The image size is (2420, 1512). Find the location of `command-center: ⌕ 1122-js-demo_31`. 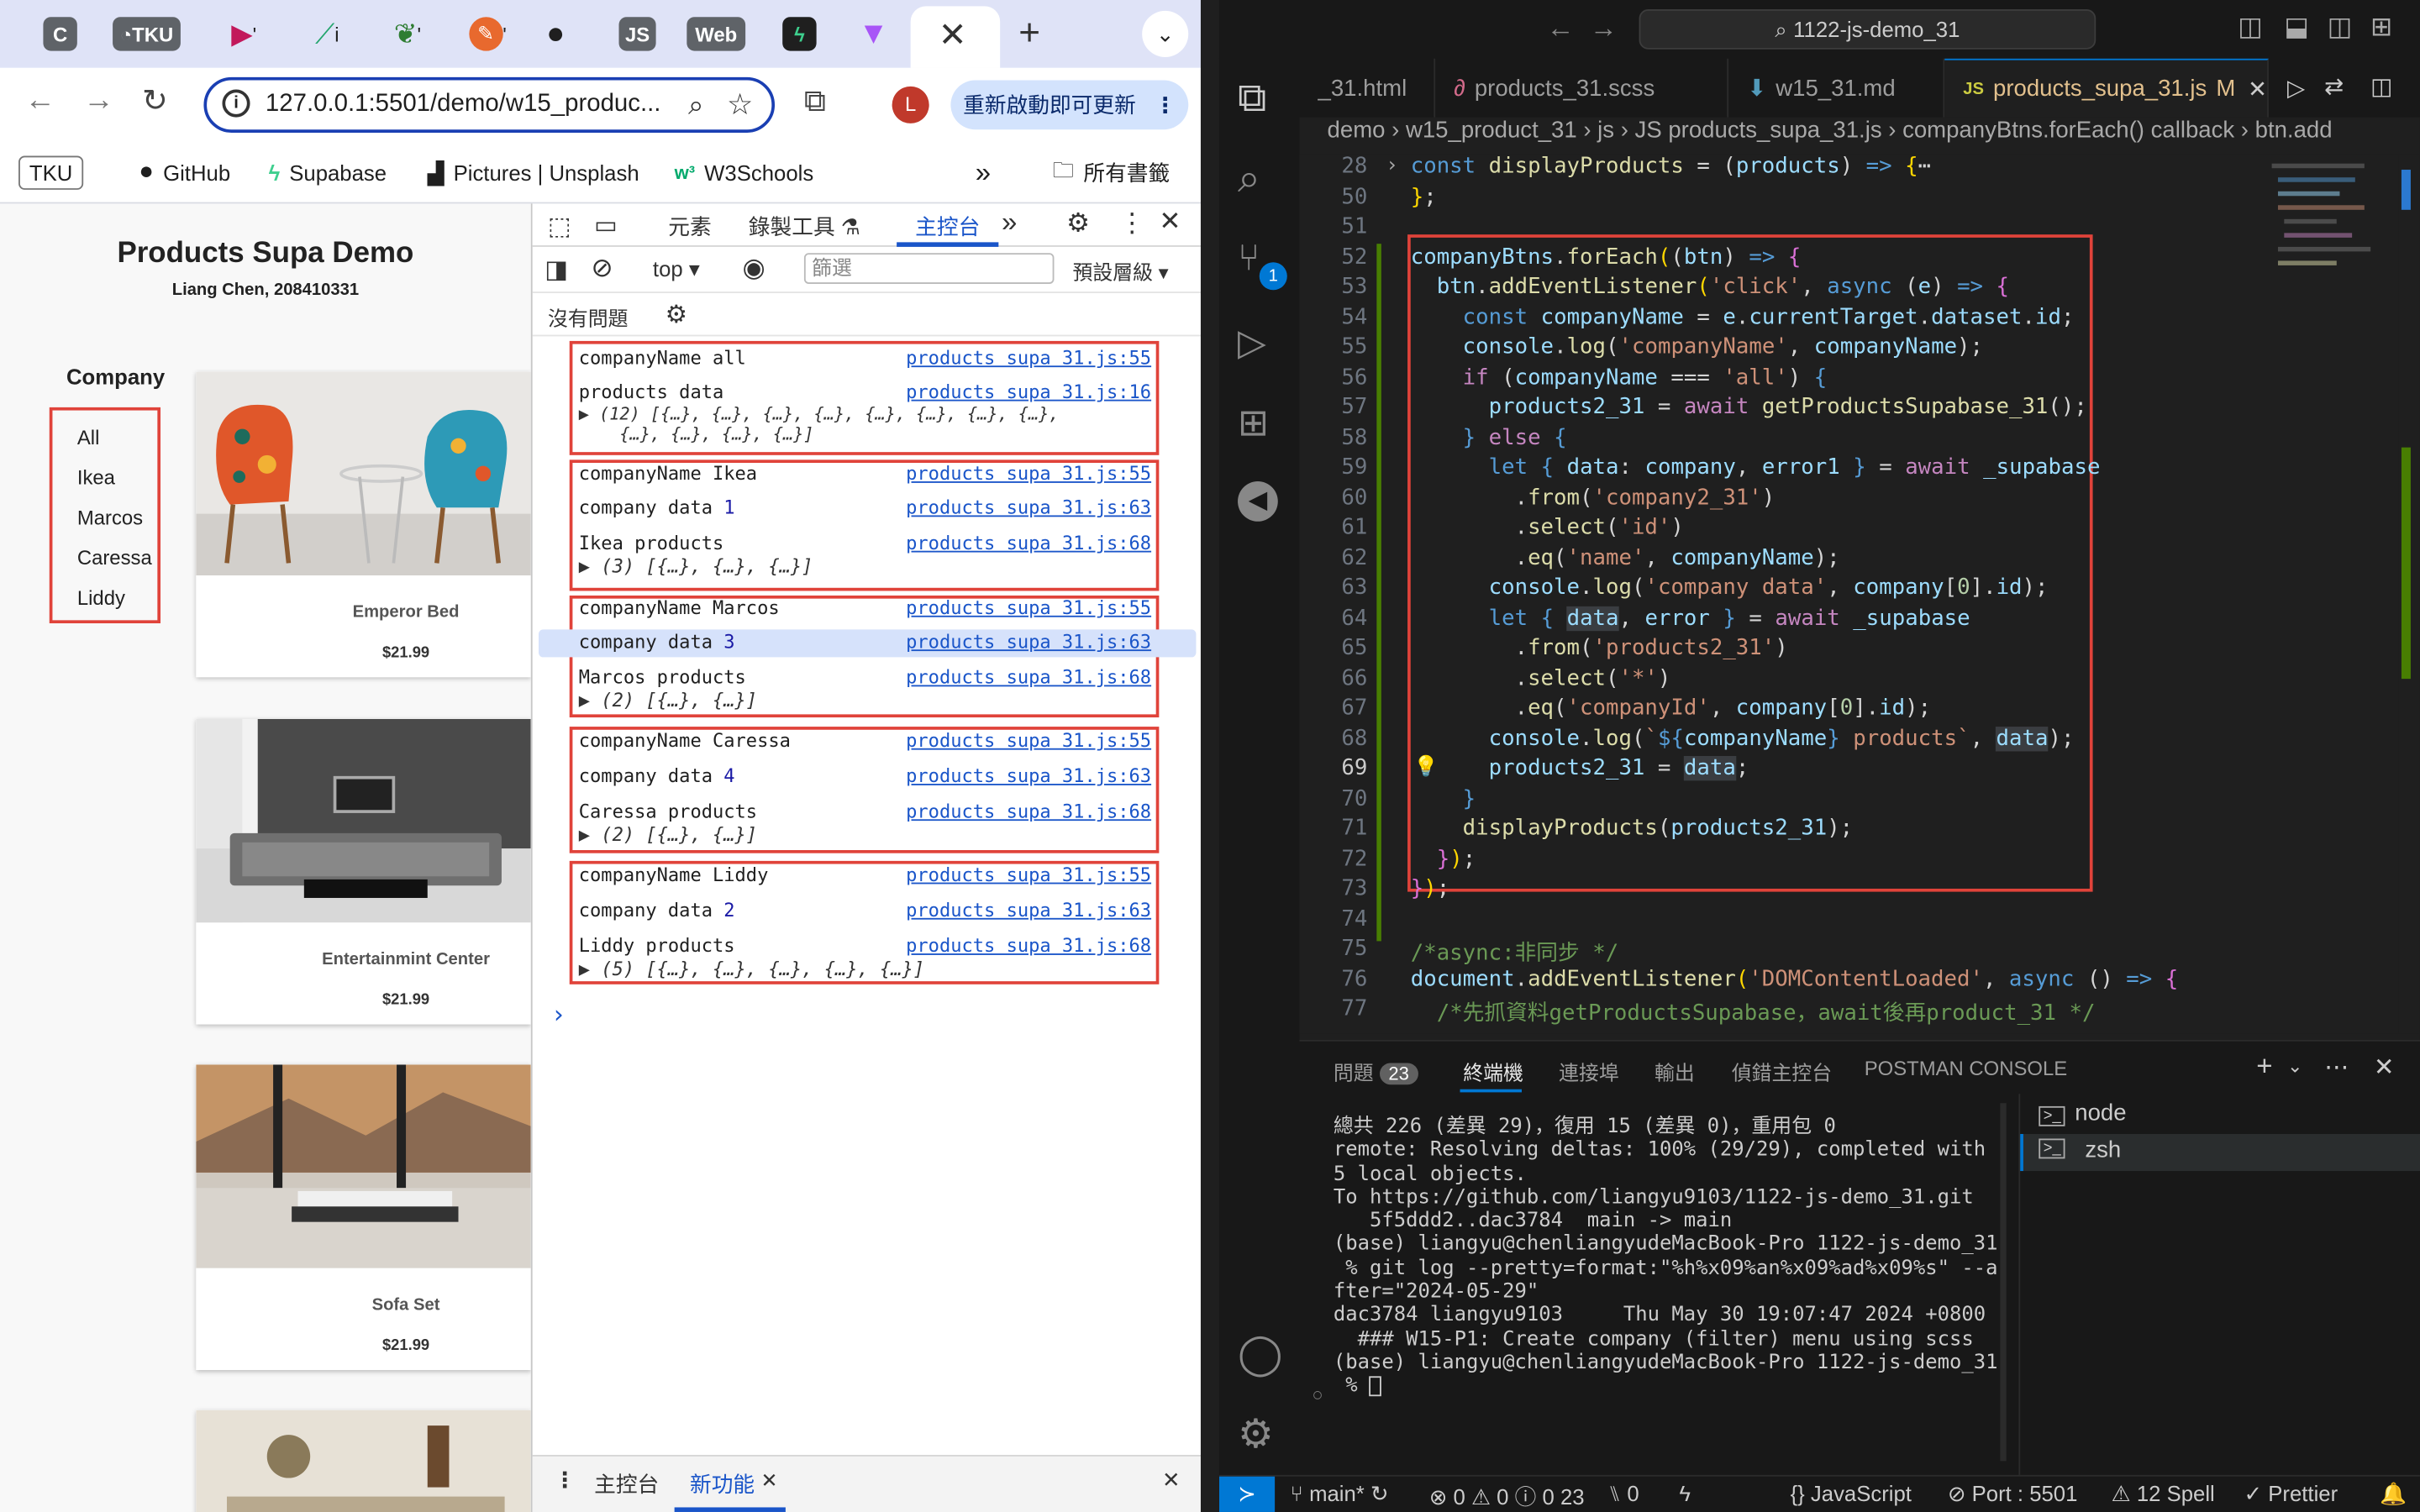

command-center: ⌕ 1122-js-demo_31 is located at coordinates (1867, 29).